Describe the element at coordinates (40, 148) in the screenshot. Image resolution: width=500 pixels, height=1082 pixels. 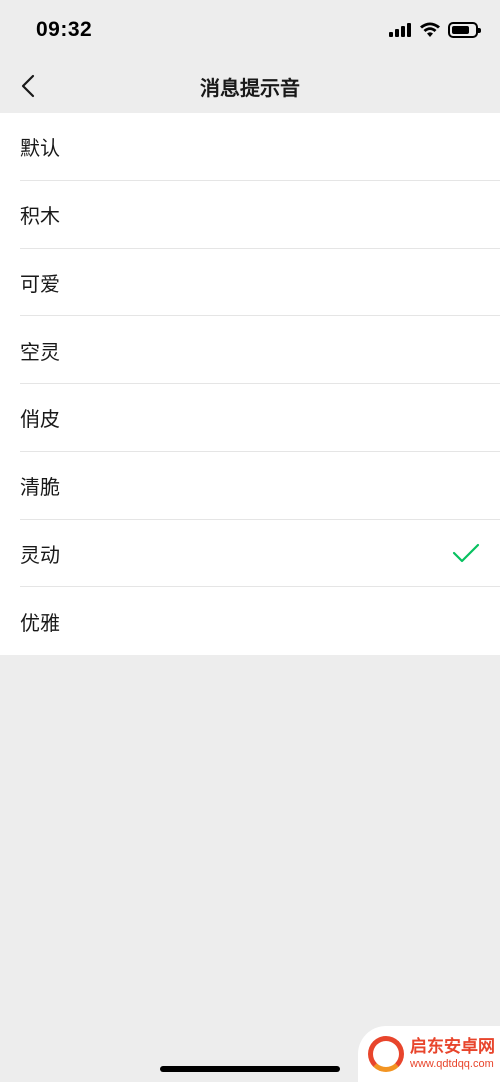
I see `sound-label: 默认` at that location.